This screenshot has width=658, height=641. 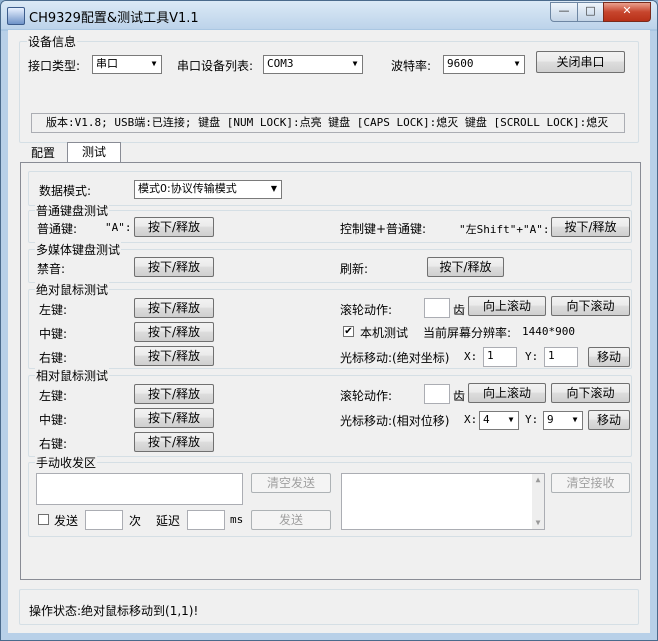 I want to click on baud-label: 波特率:, so click(x=411, y=66).